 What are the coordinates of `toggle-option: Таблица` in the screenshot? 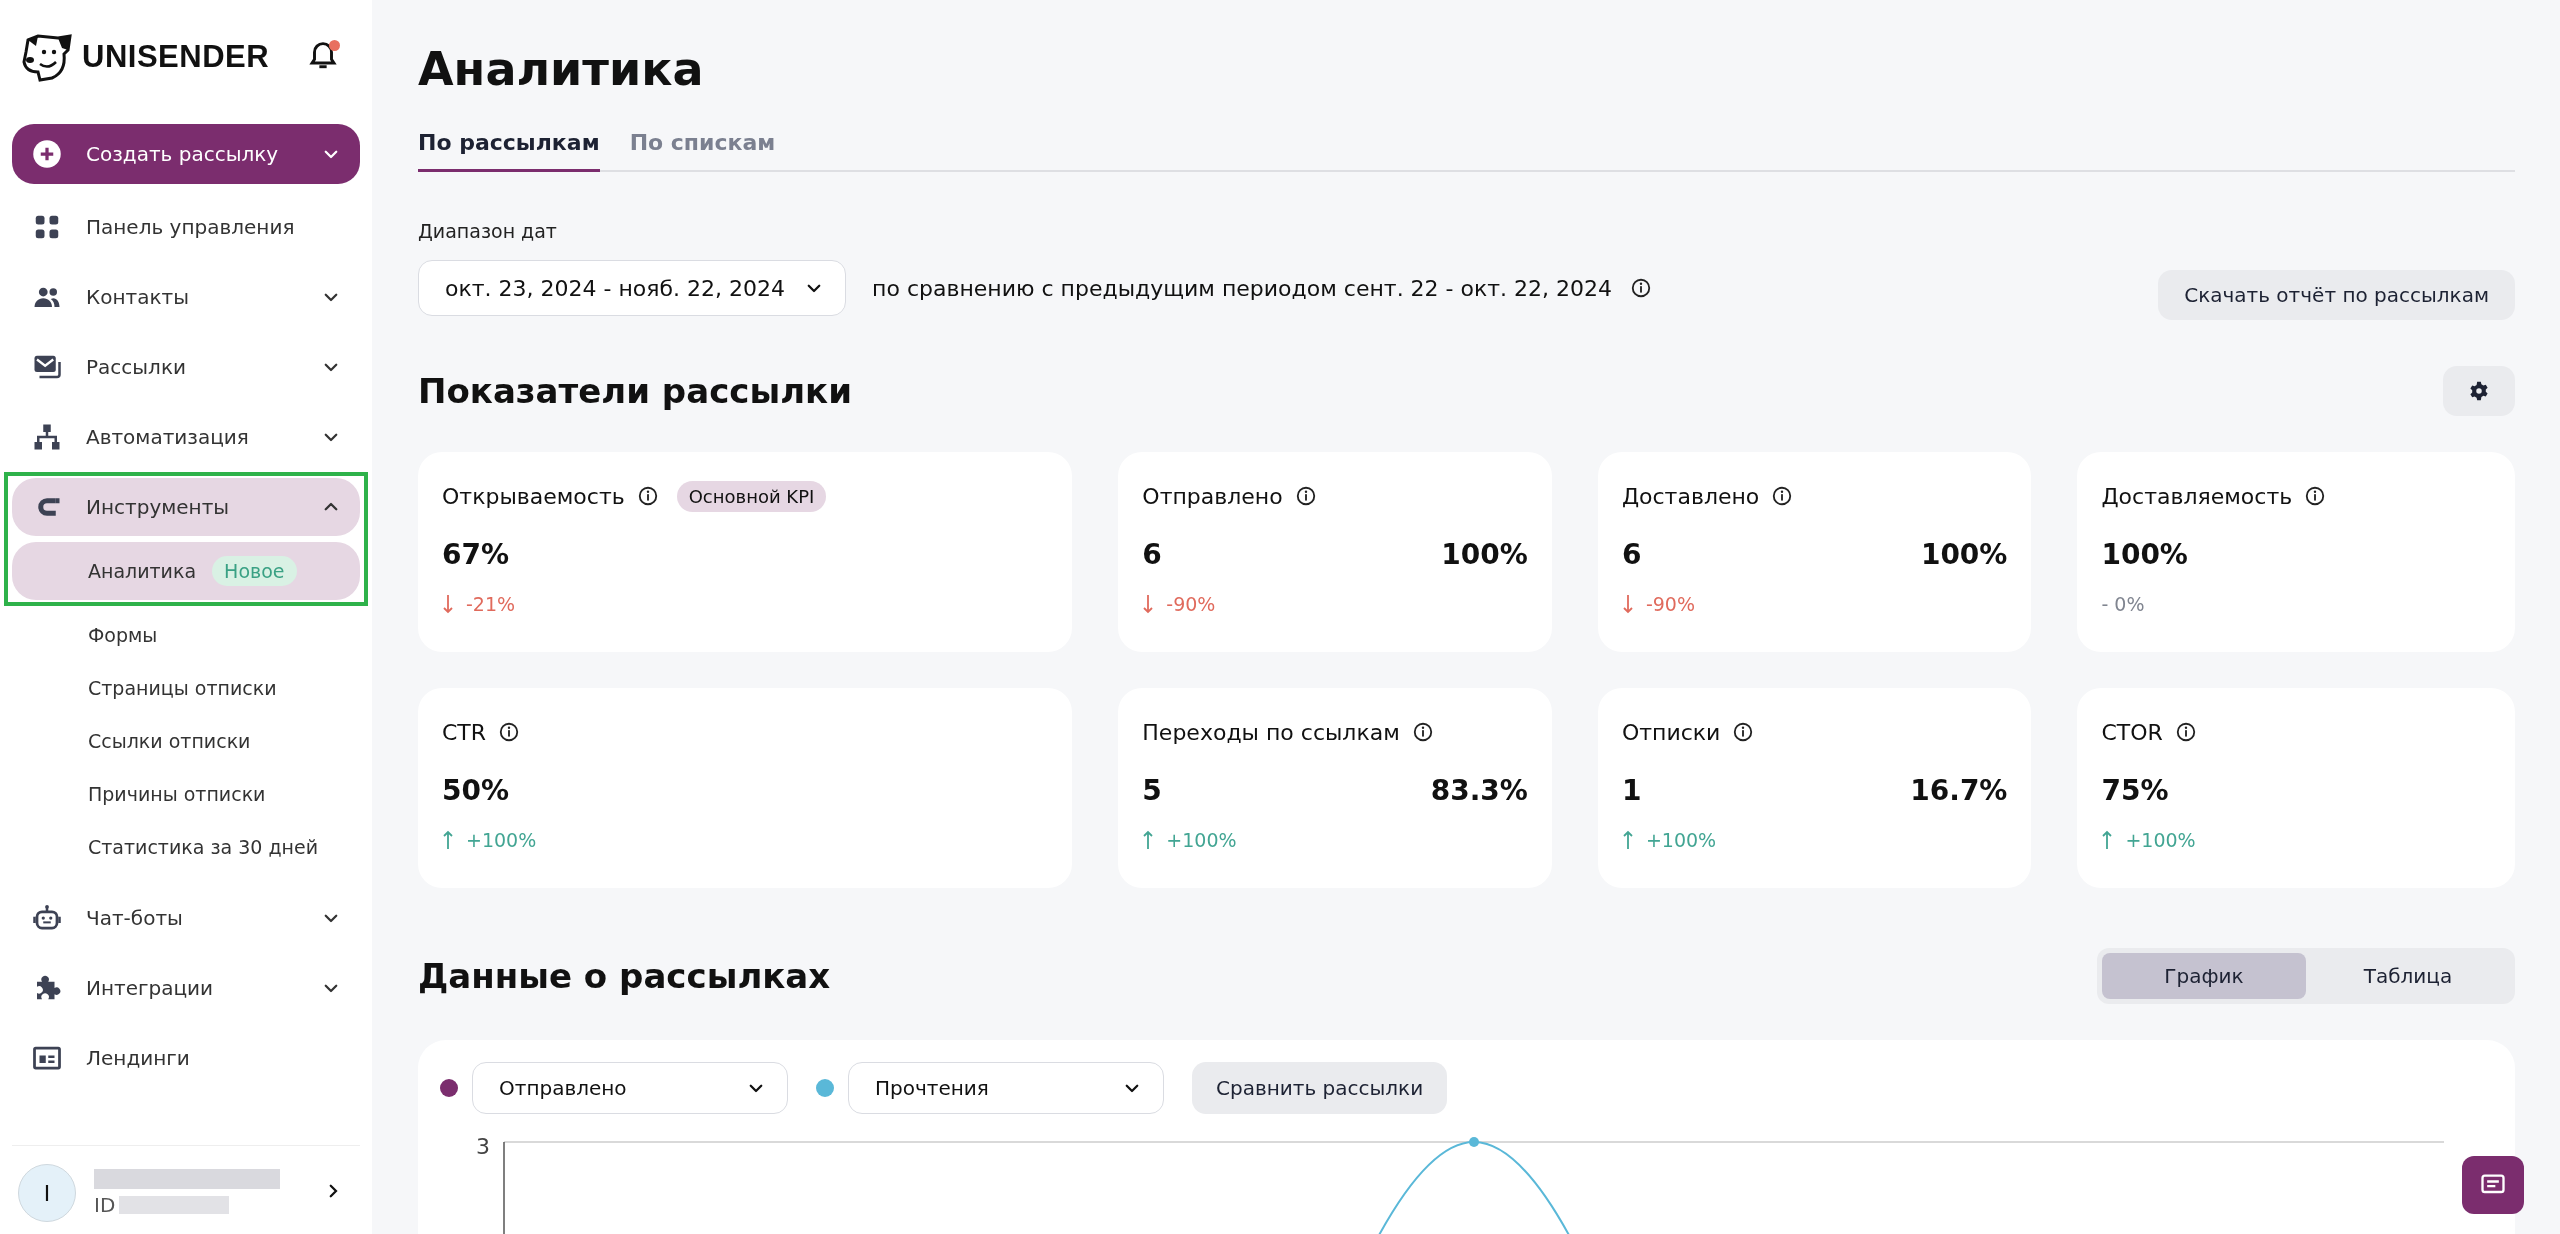 It's located at (2408, 976).